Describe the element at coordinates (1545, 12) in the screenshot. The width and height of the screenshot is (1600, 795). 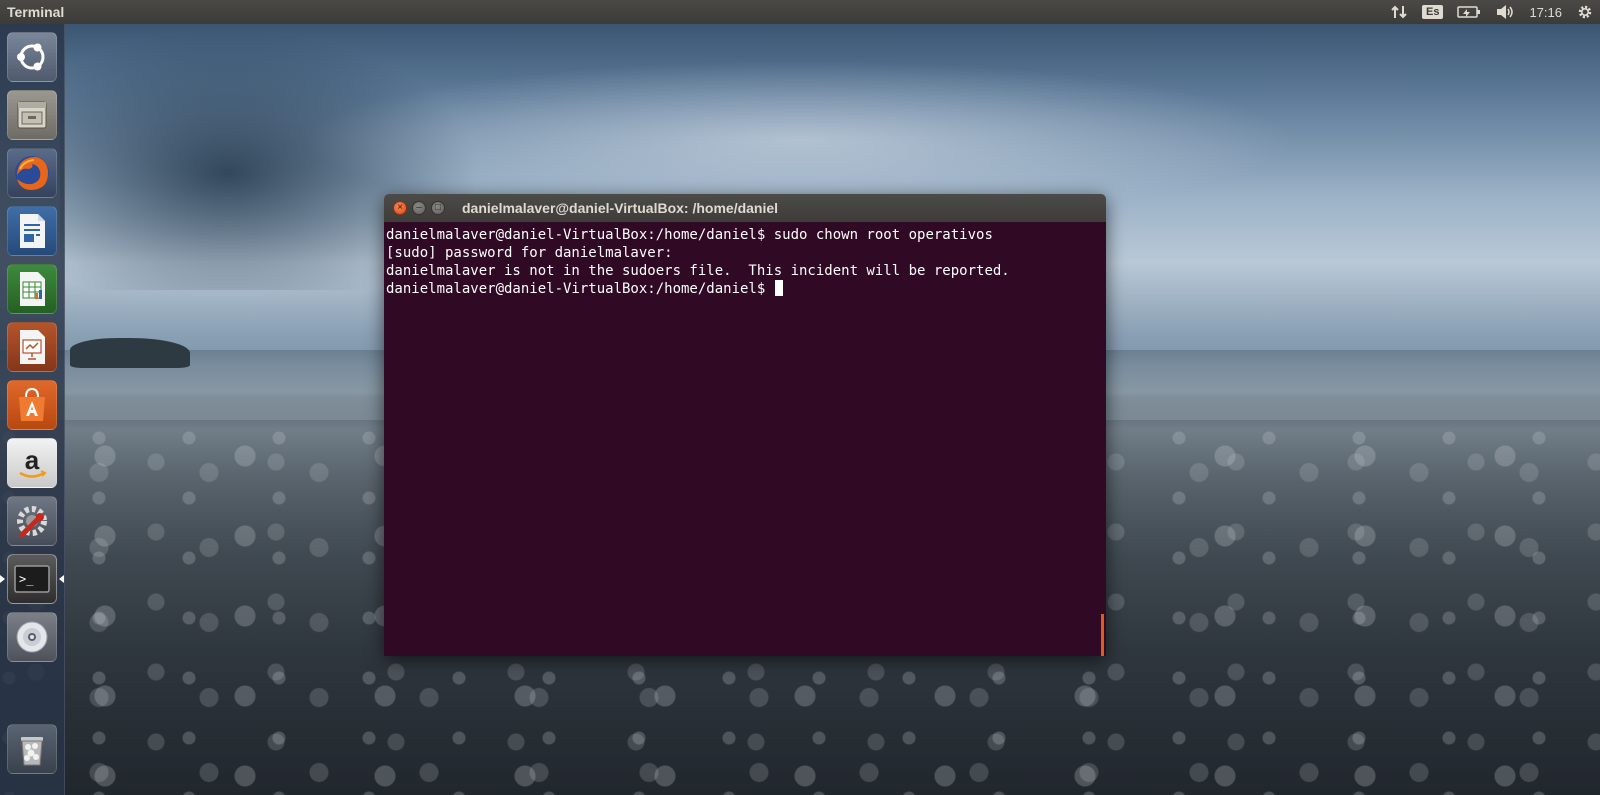
I see `clock: 17:16` at that location.